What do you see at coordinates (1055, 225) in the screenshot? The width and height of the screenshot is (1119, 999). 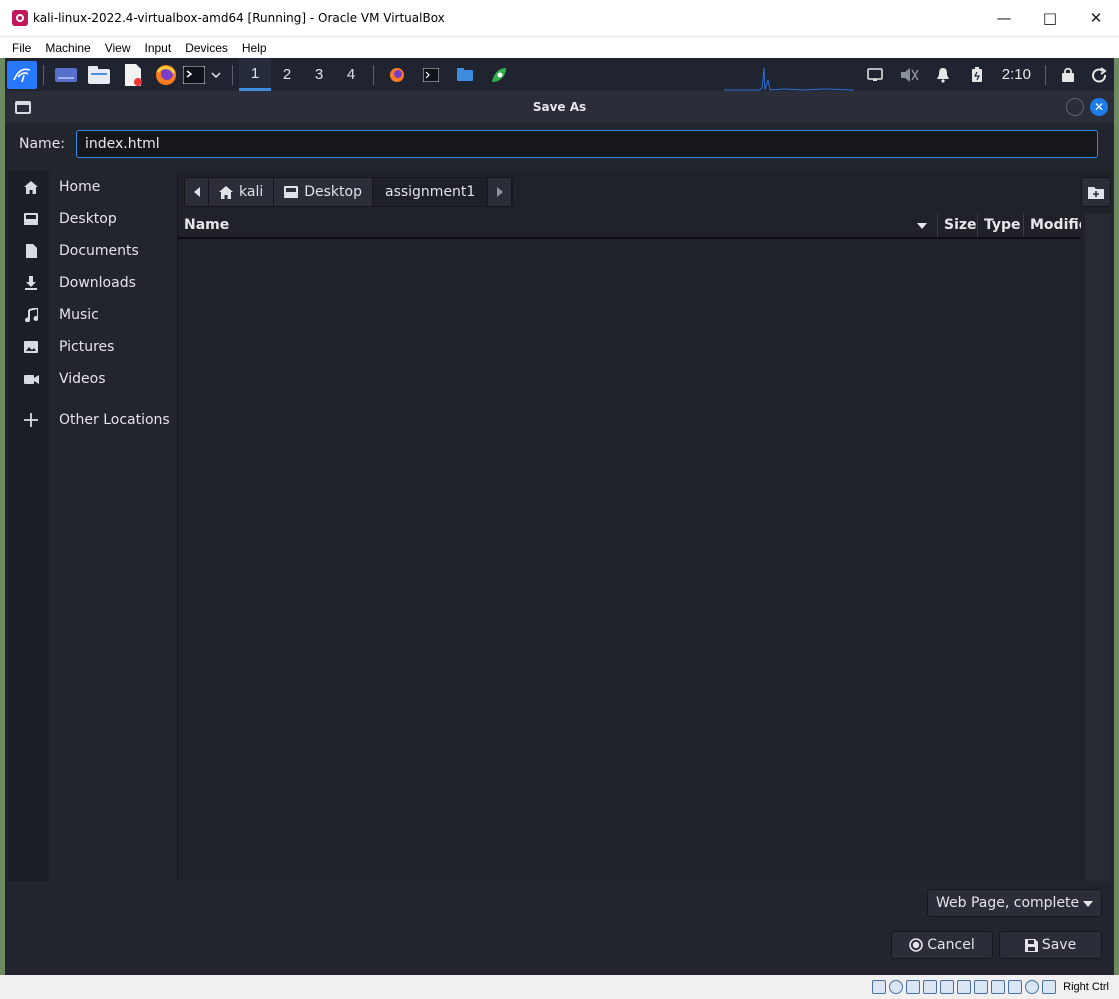 I see `column-label: Modifie` at bounding box center [1055, 225].